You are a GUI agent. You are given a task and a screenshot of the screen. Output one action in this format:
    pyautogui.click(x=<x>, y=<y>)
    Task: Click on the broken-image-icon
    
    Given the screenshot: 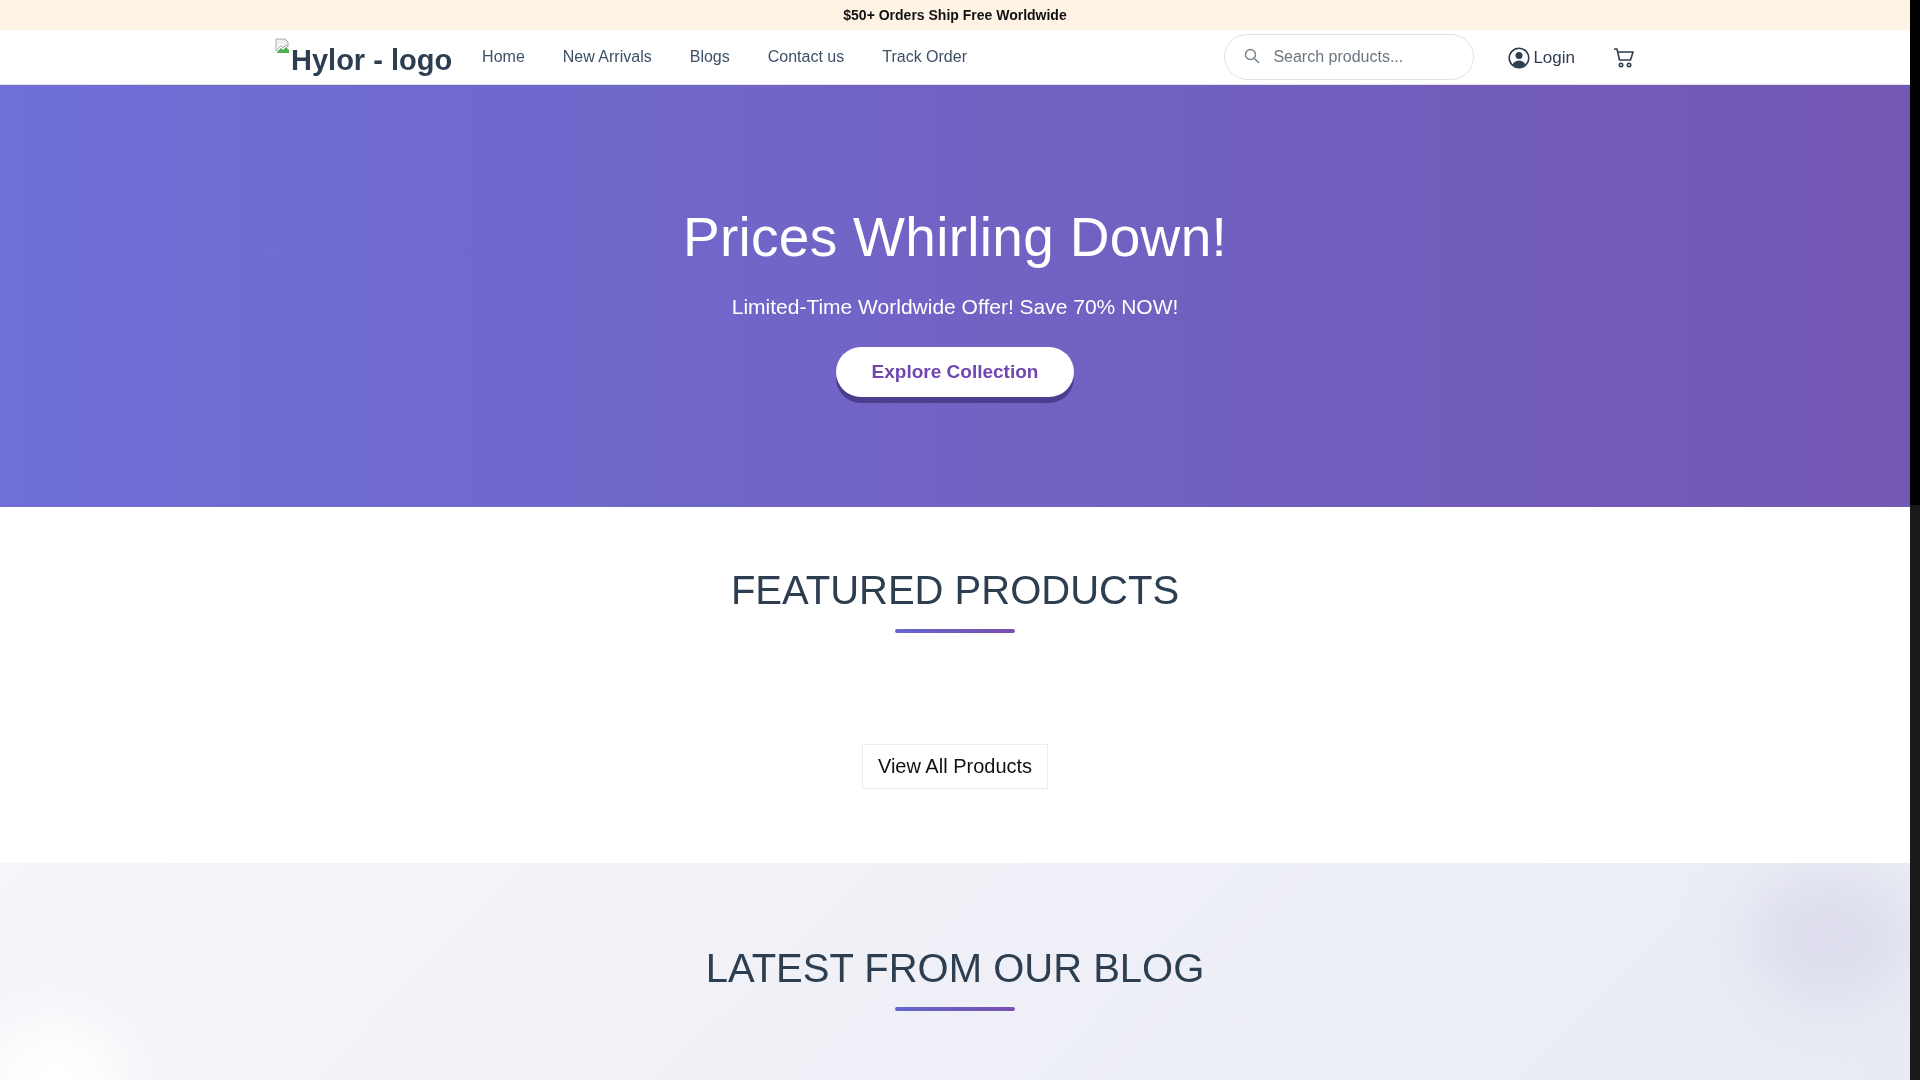 What is the action you would take?
    pyautogui.click(x=283, y=46)
    